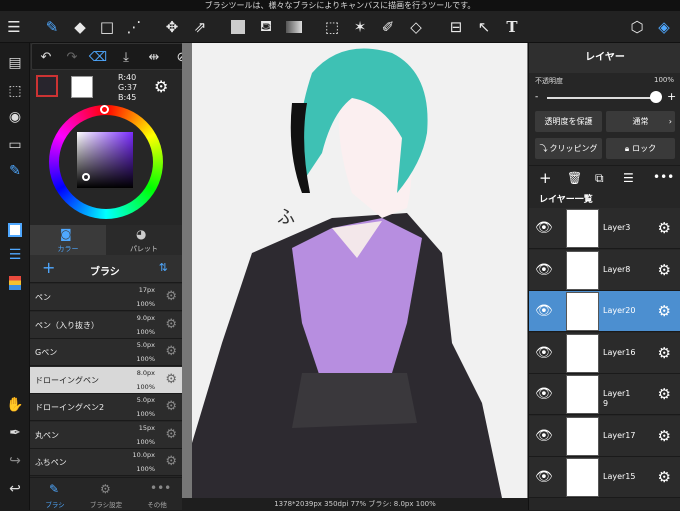 This screenshot has width=680, height=511. What do you see at coordinates (604, 436) in the screenshot?
I see `layer-item: 👁︎ Layer17 ⚙` at bounding box center [604, 436].